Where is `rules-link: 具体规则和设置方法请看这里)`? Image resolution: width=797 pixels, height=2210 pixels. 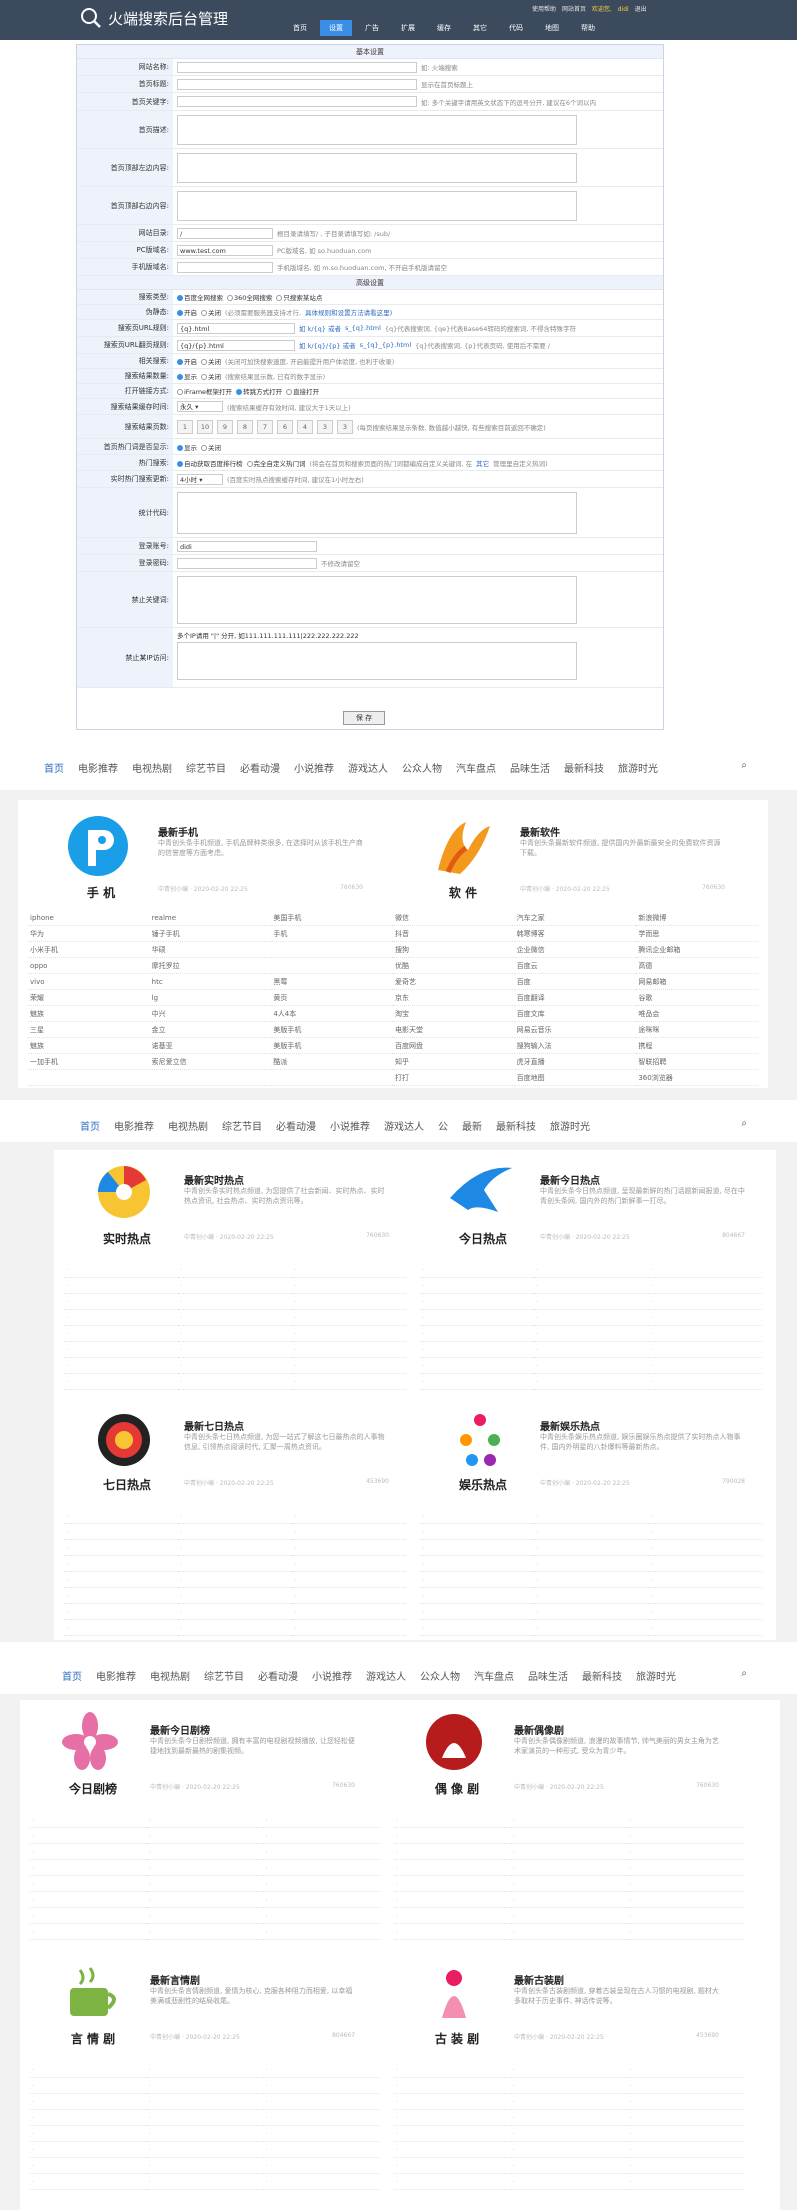 rules-link: 具体规则和设置方法请看这里) is located at coordinates (348, 312).